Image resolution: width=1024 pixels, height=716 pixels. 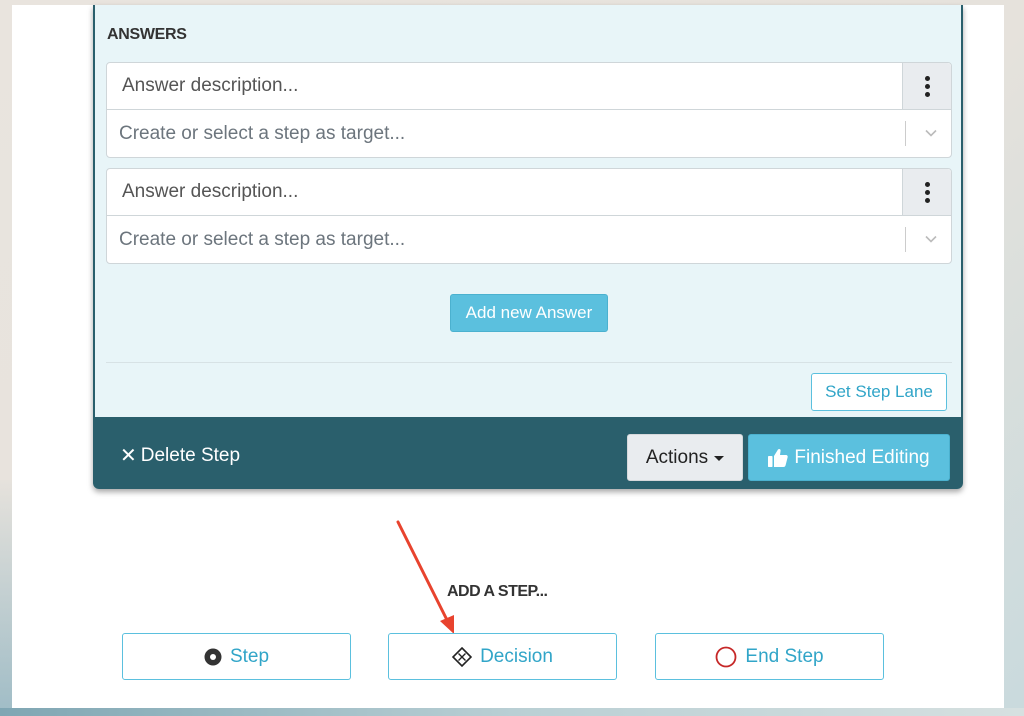 I want to click on annotation-arrow-icon, so click(x=425, y=577).